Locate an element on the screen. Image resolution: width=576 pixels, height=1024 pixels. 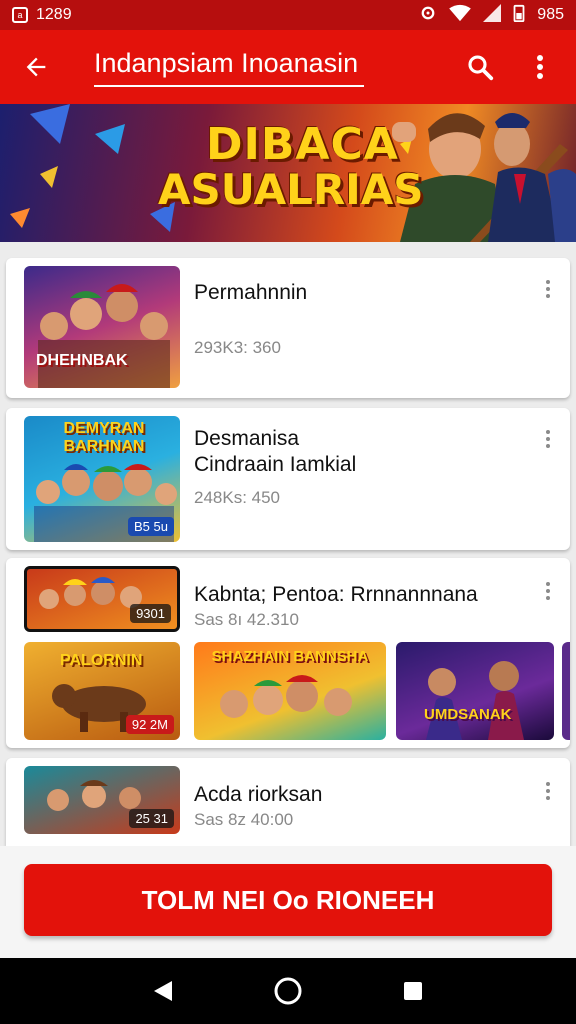
thumbnail-art is located at coordinates (475, 700).